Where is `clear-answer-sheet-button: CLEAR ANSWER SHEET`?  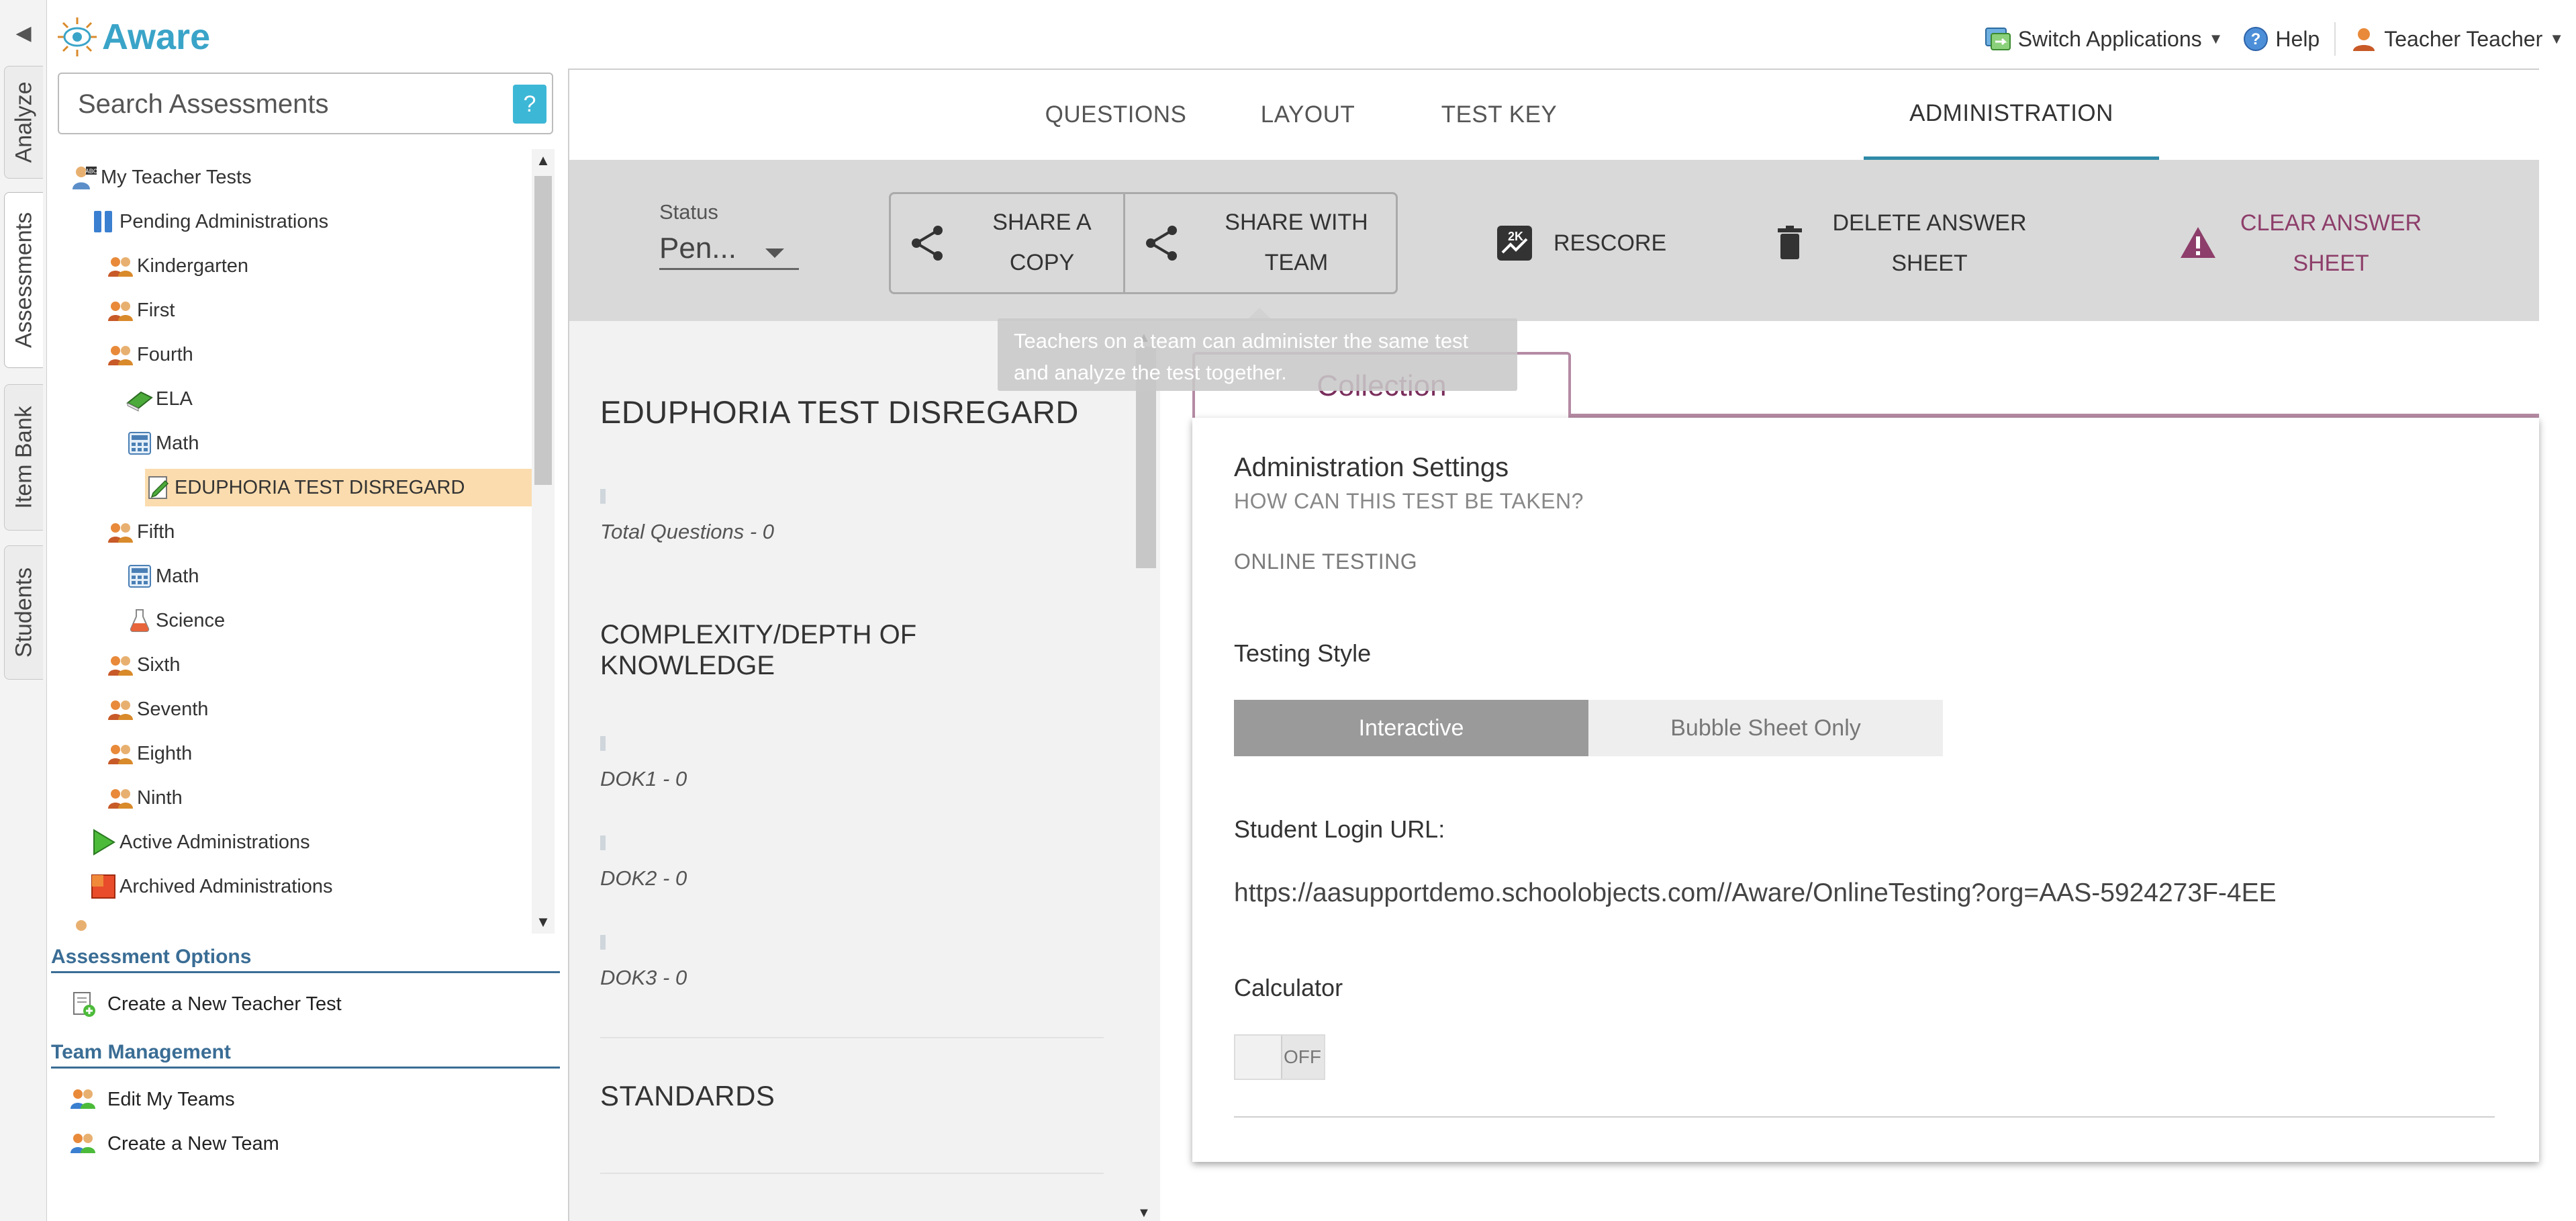 clear-answer-sheet-button: CLEAR ANSWER SHEET is located at coordinates (2302, 243).